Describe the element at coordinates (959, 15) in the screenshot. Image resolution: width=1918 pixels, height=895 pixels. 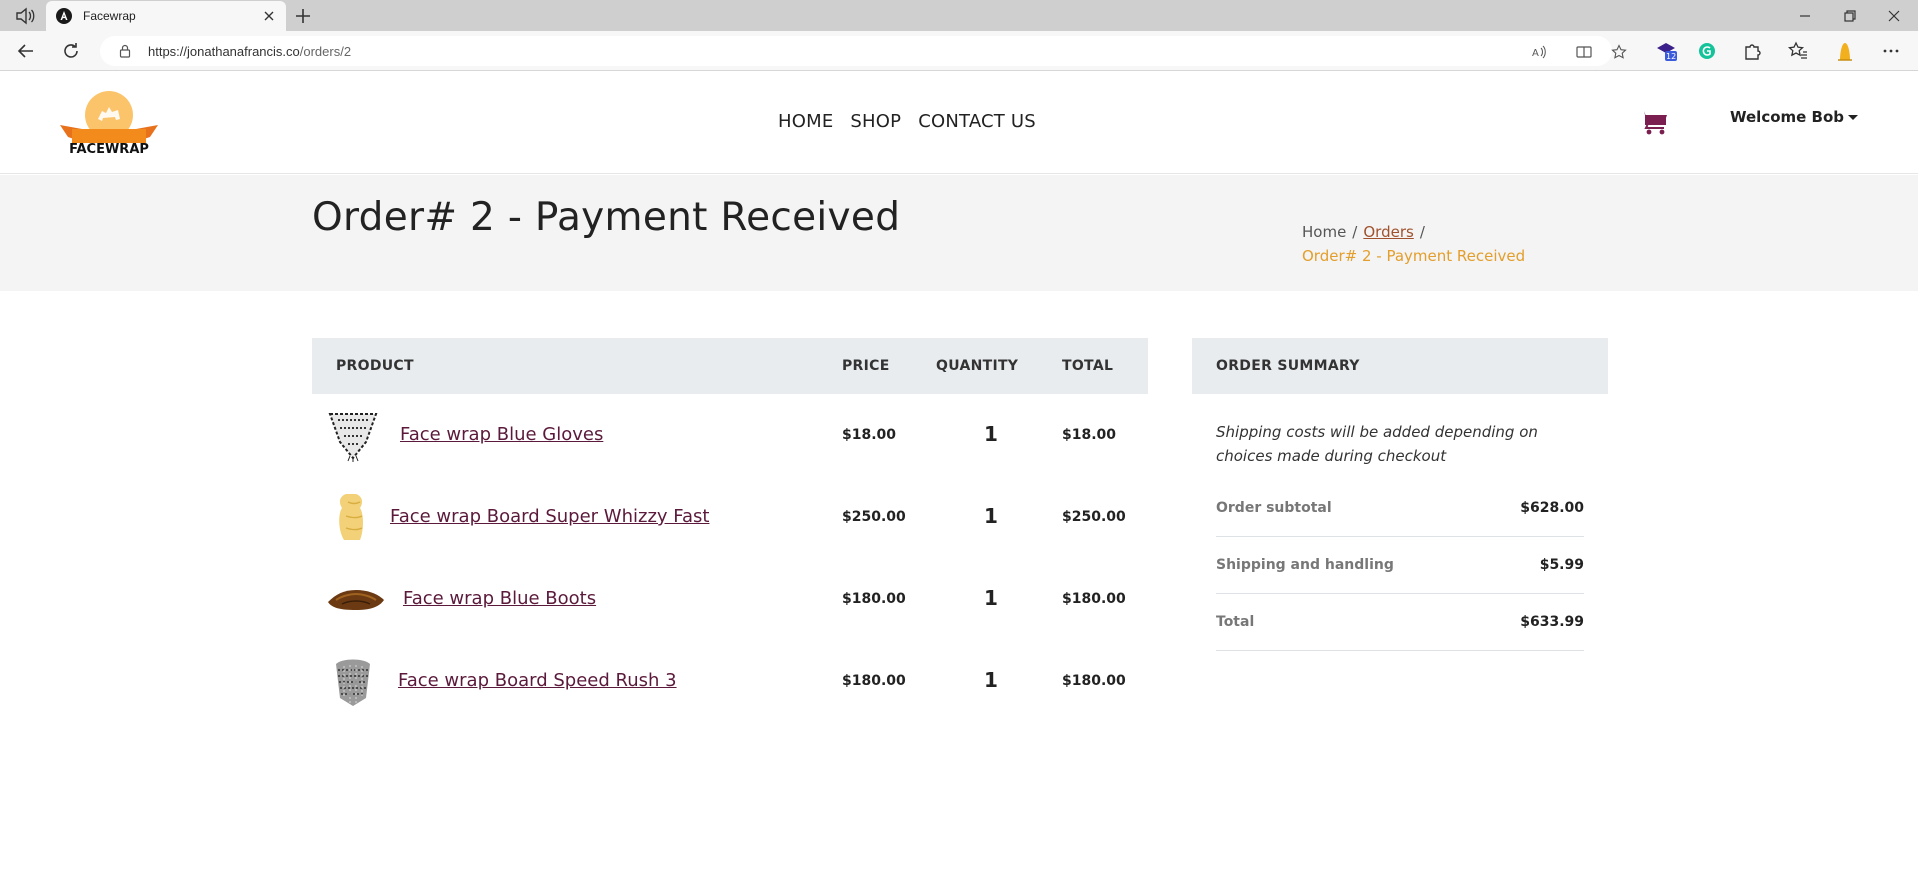
I see `browser-tab-bar: Facewrap` at that location.